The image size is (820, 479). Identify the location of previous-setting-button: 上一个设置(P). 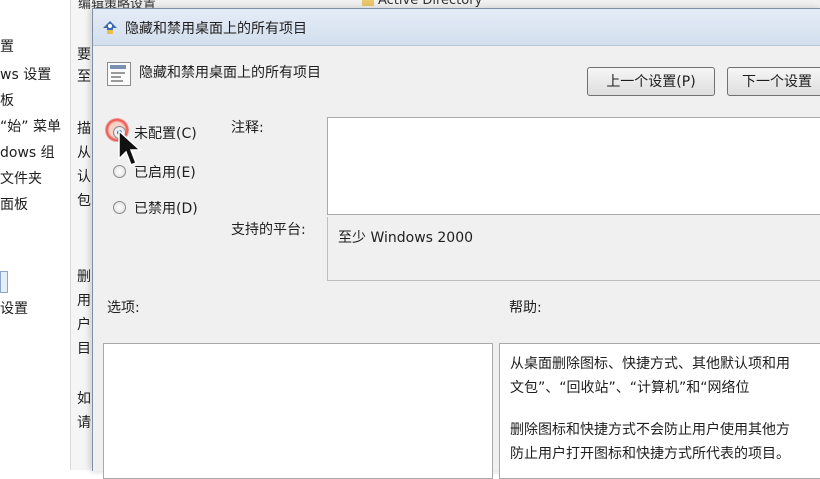
(651, 81).